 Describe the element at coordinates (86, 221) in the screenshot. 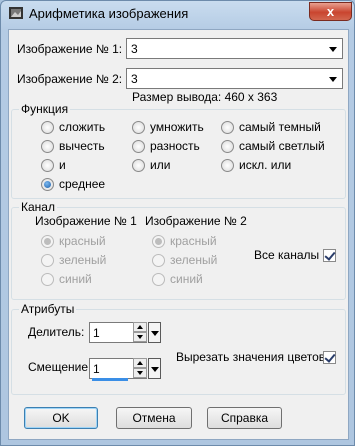

I see `channel-image1-label: Изображение № 1` at that location.